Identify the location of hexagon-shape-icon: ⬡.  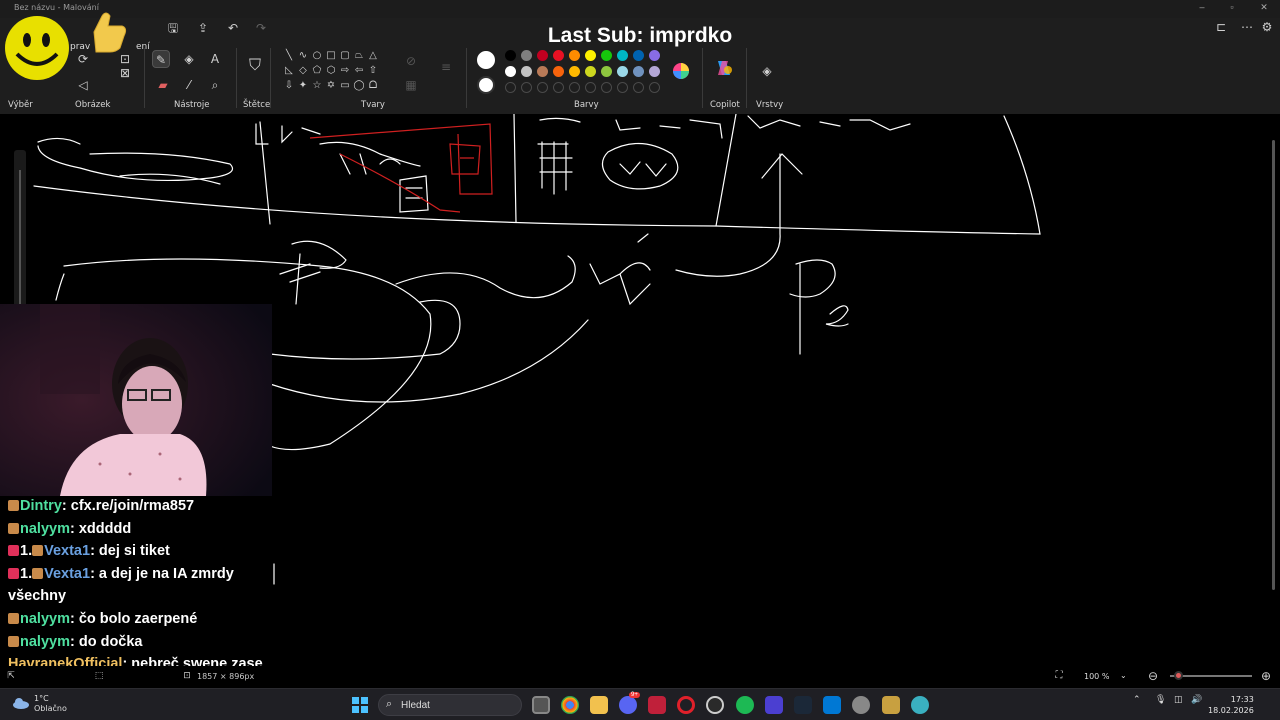
(331, 71).